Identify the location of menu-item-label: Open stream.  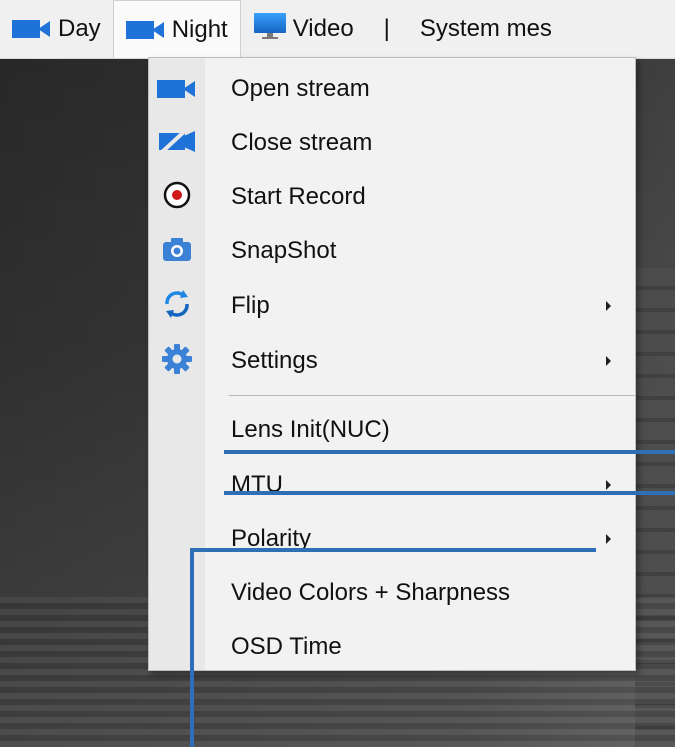
(300, 88).